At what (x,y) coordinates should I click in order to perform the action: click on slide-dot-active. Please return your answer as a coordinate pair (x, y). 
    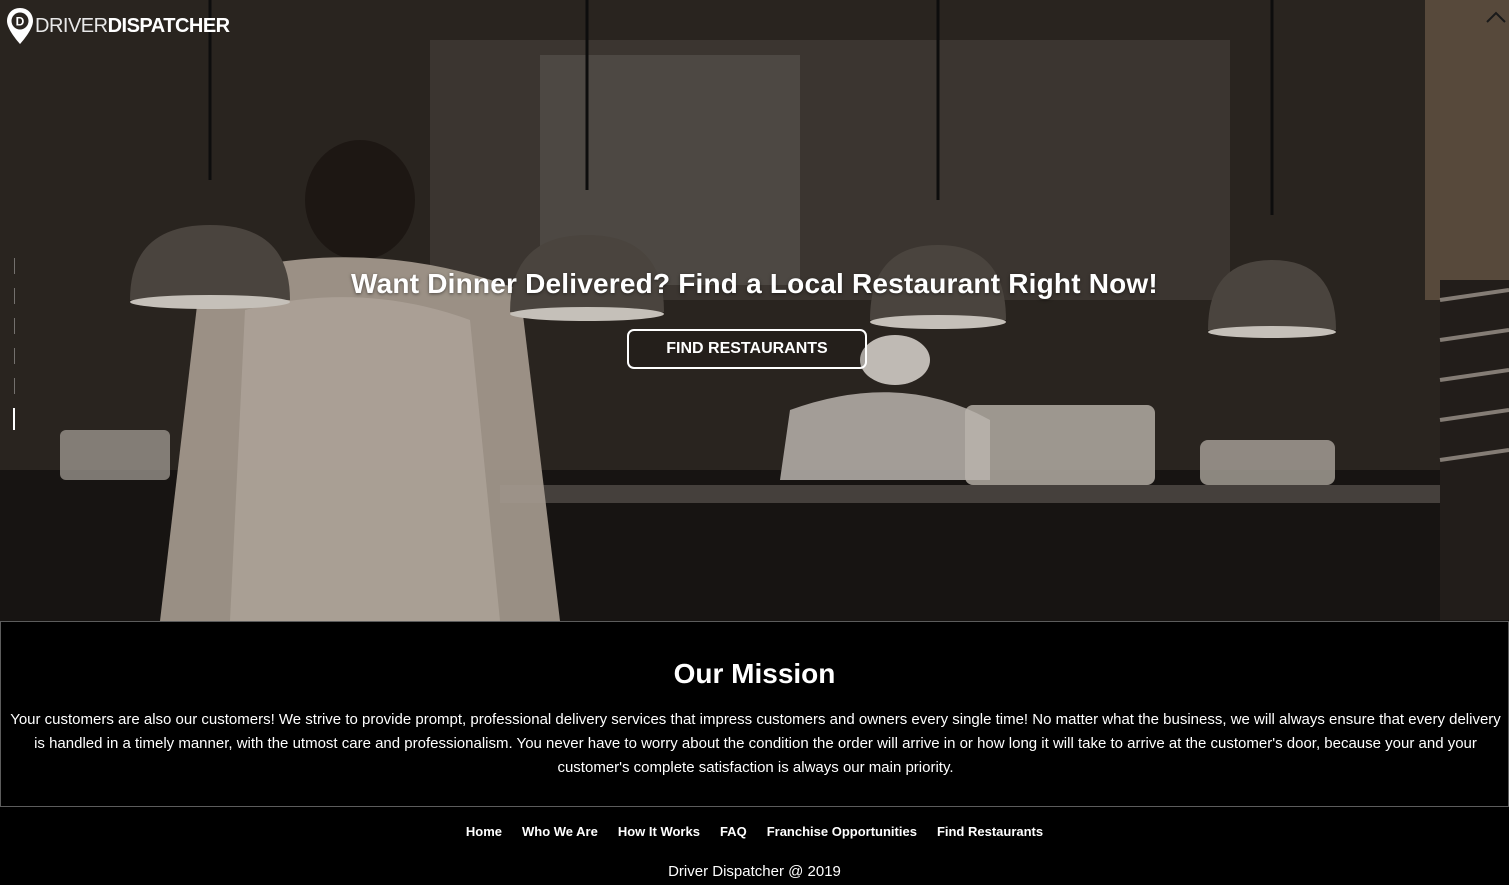
    Looking at the image, I should click on (14, 419).